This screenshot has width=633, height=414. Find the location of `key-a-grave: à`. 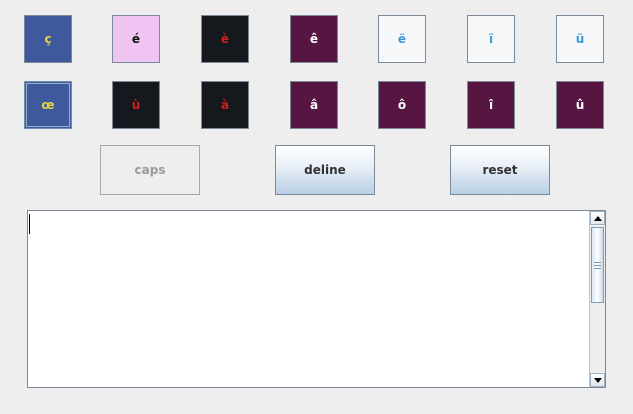

key-a-grave: à is located at coordinates (225, 105).